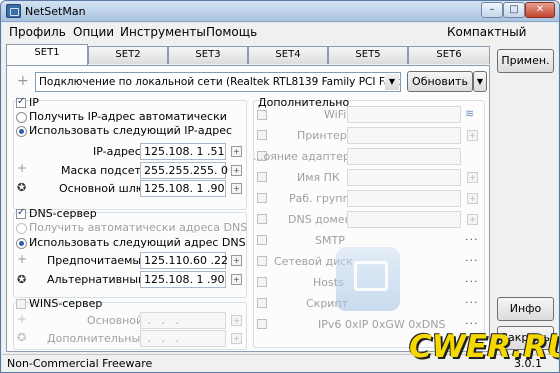  I want to click on ipv6-label: IPv6, so click(330, 324).